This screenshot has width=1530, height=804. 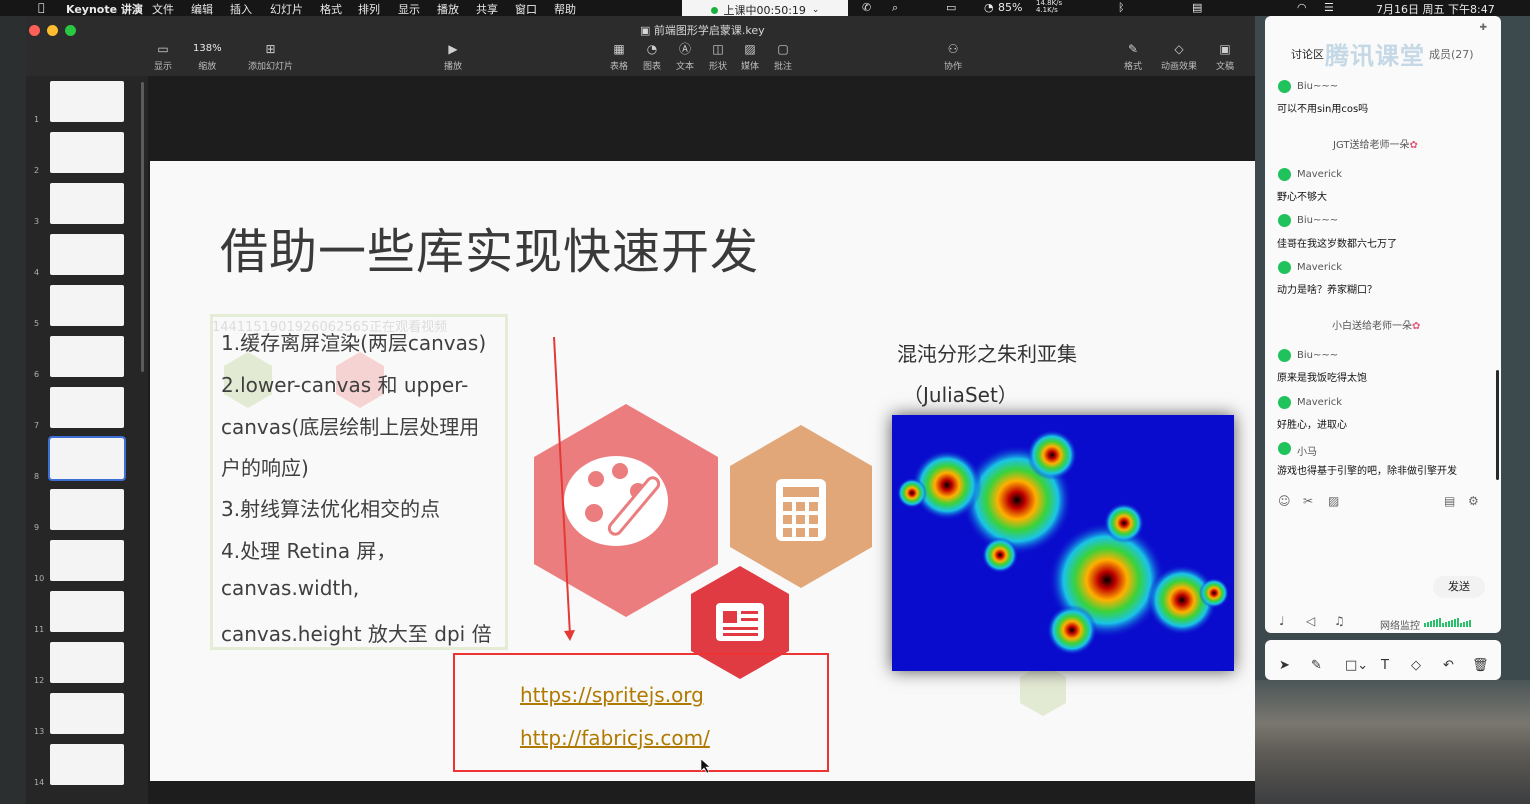 I want to click on menu-share: 共享, so click(x=487, y=9).